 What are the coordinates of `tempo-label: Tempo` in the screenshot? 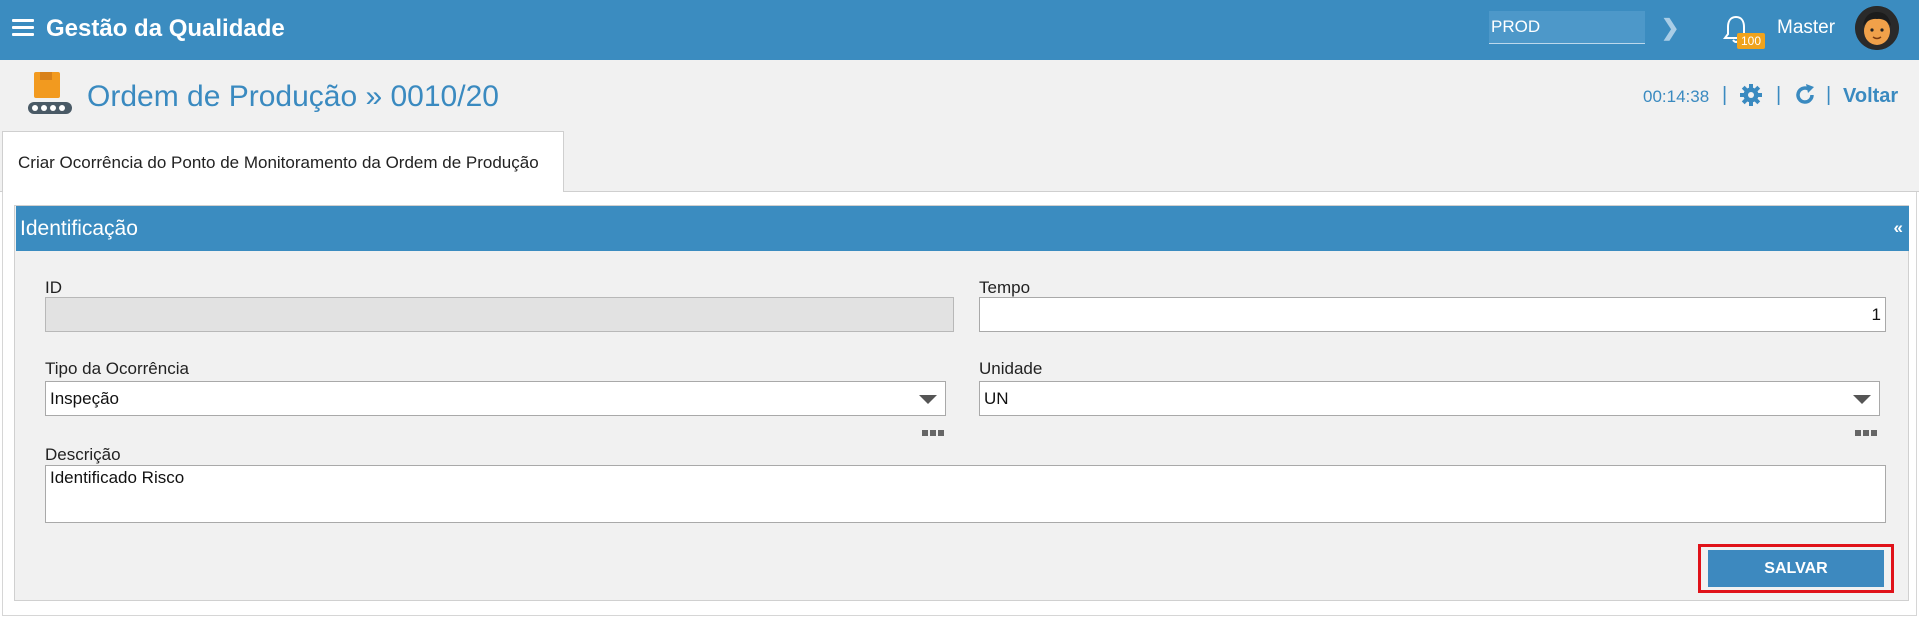 It's located at (1005, 287).